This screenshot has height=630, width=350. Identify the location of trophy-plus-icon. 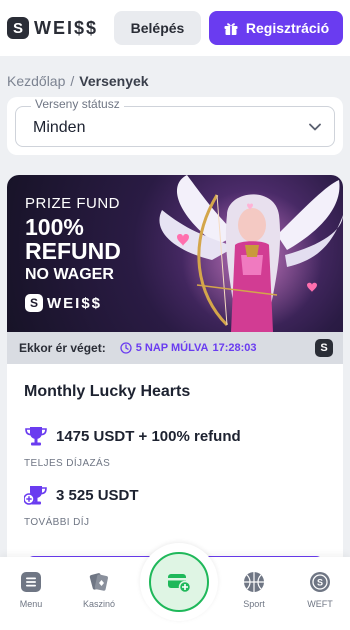
(35, 495).